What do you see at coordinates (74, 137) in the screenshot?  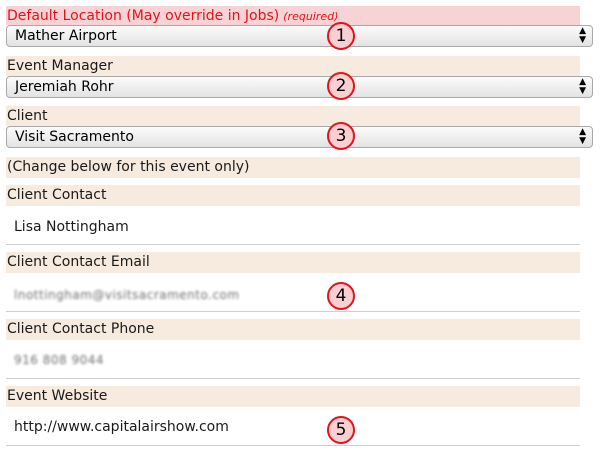 I see `client-value: Visit Sacramento` at bounding box center [74, 137].